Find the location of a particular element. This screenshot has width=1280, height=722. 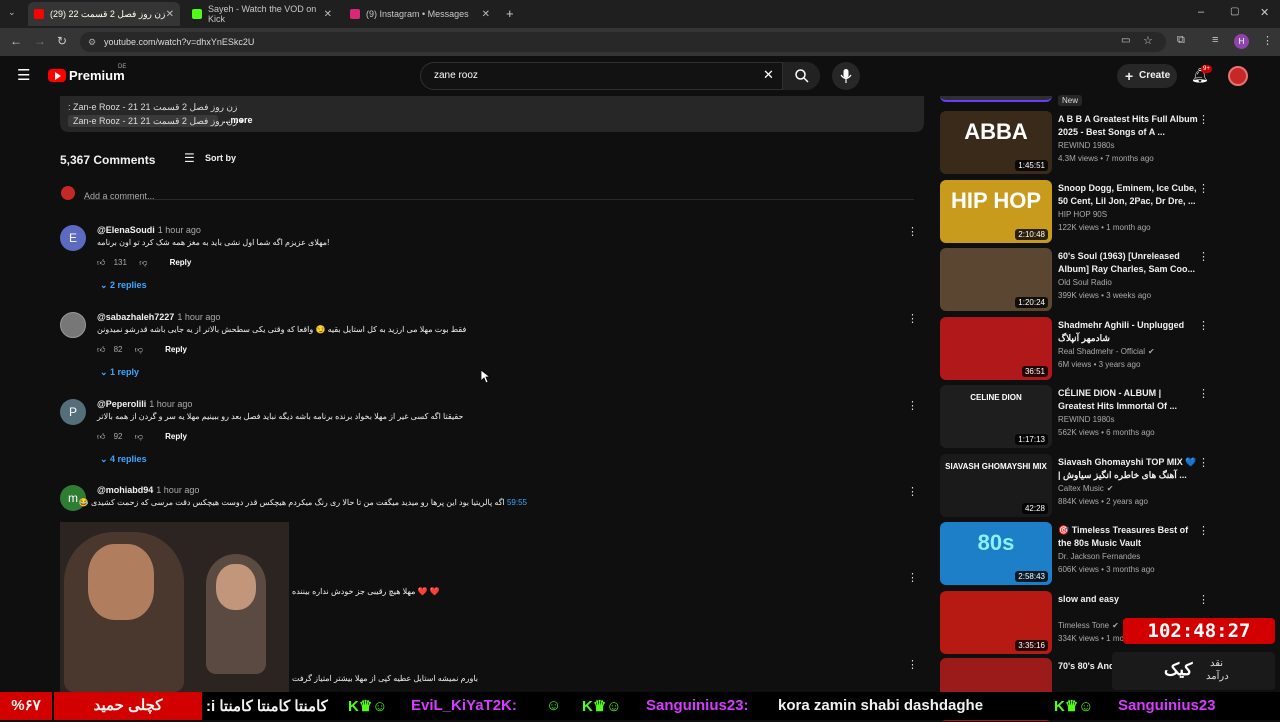

hamburger-menu-icon: ☰ is located at coordinates (23, 75).